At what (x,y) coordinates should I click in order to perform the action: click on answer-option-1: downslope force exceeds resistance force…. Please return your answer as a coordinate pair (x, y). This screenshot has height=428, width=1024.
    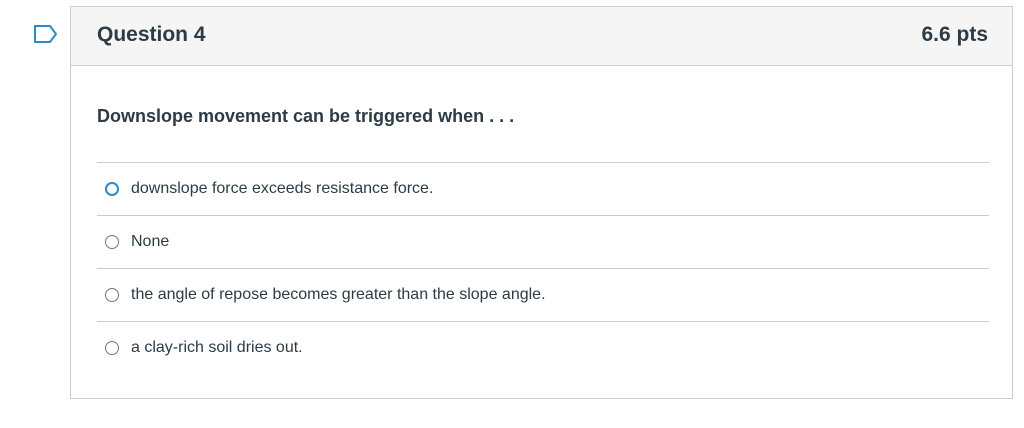
    Looking at the image, I should click on (543, 188).